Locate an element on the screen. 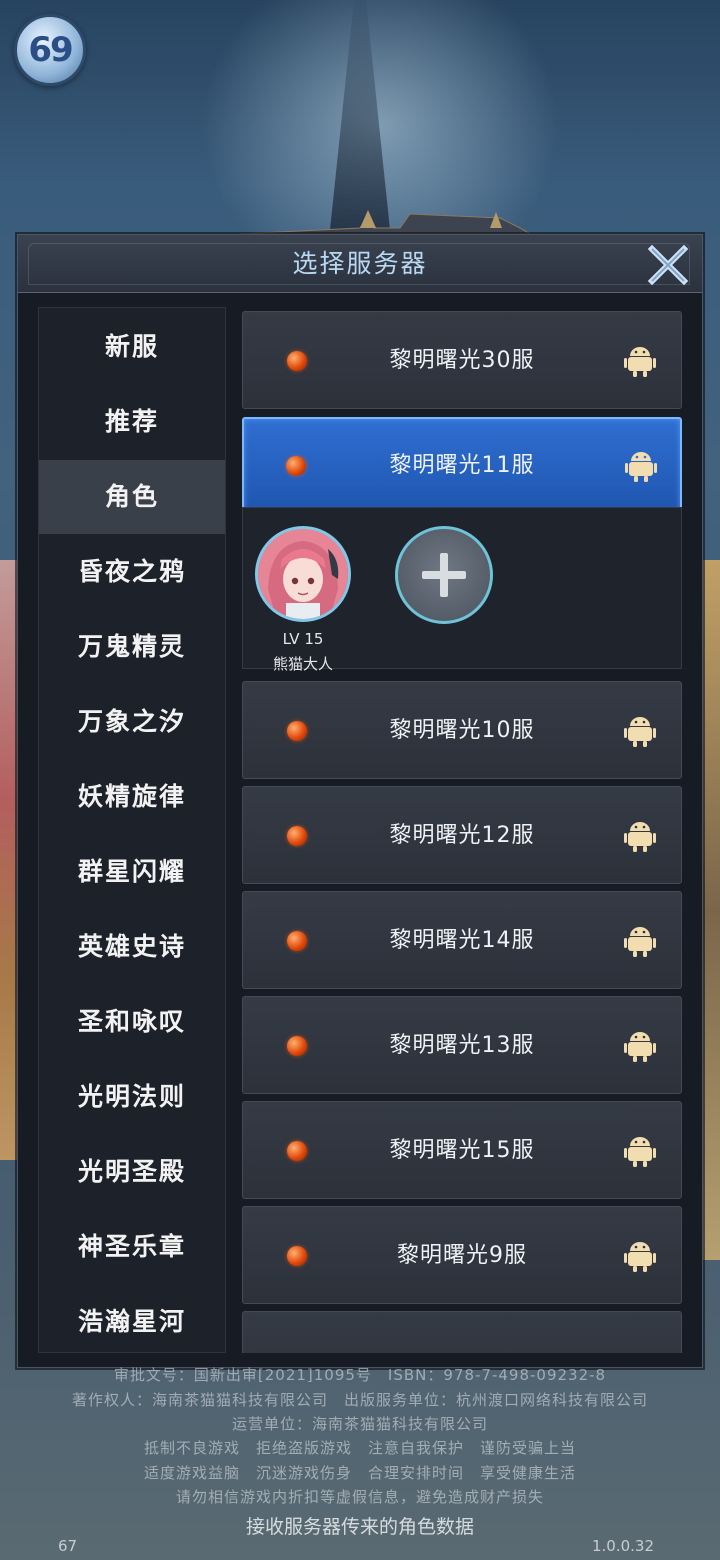  server-name: 黎明曙光11服 is located at coordinates (462, 465).